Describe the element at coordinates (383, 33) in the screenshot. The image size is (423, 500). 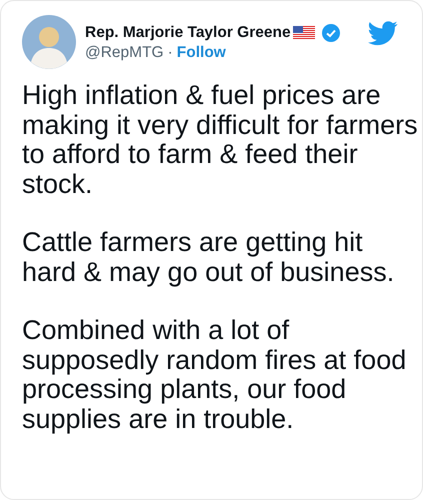
I see `bird-icon` at that location.